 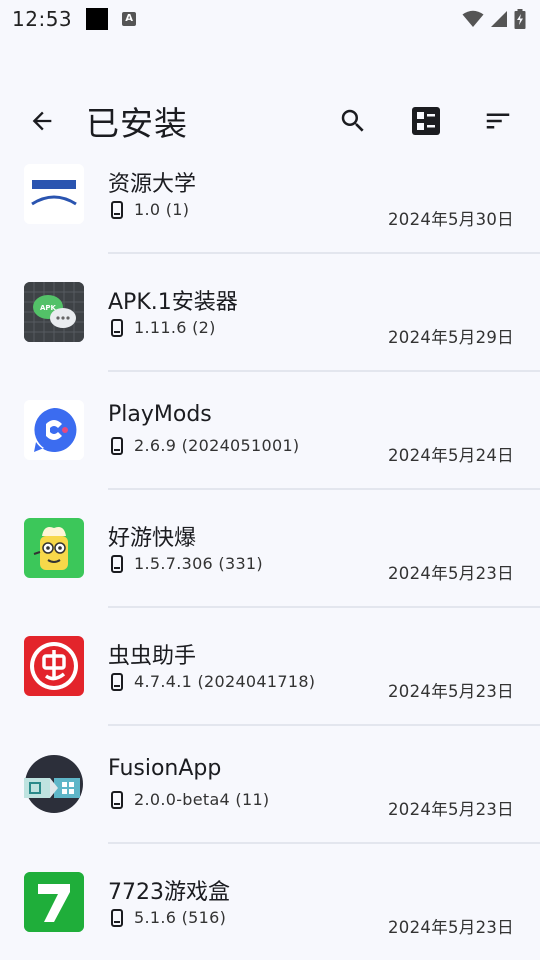 What do you see at coordinates (137, 123) in the screenshot?
I see `page-title: 已安装` at bounding box center [137, 123].